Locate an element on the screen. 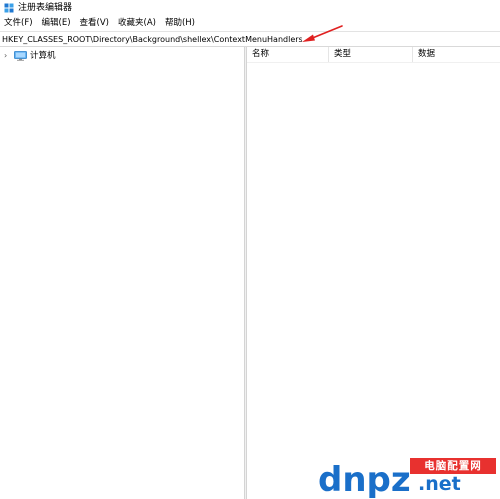  list-header: 名称 类型 数据 is located at coordinates (373, 55).